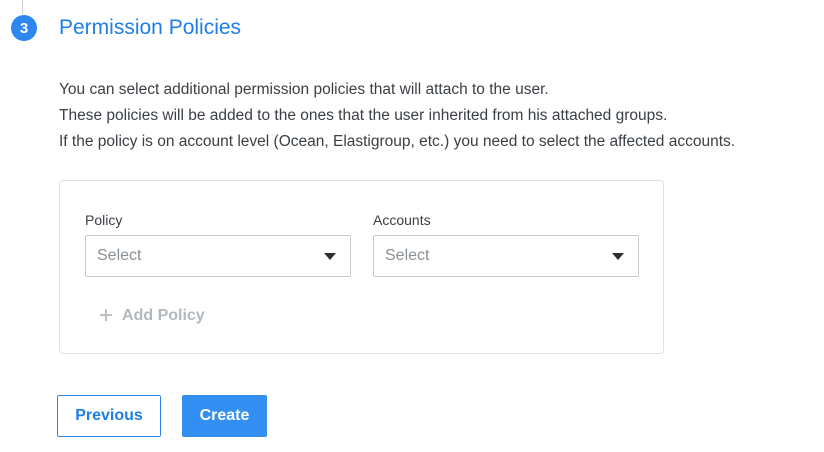 Image resolution: width=824 pixels, height=452 pixels. Describe the element at coordinates (506, 256) in the screenshot. I see `accounts-select: Select` at that location.